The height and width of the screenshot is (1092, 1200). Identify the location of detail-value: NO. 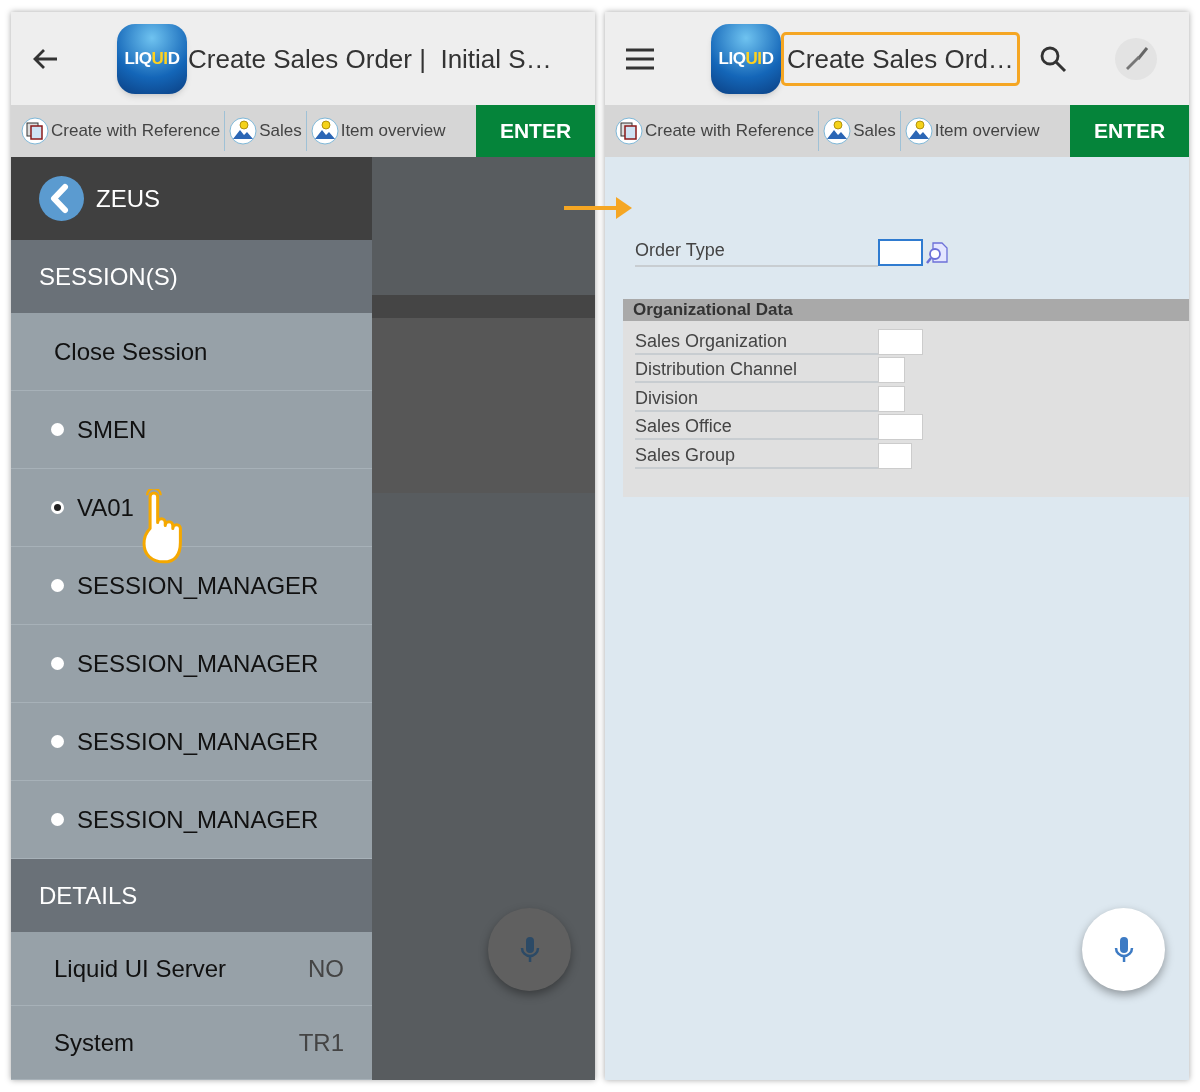
(326, 968).